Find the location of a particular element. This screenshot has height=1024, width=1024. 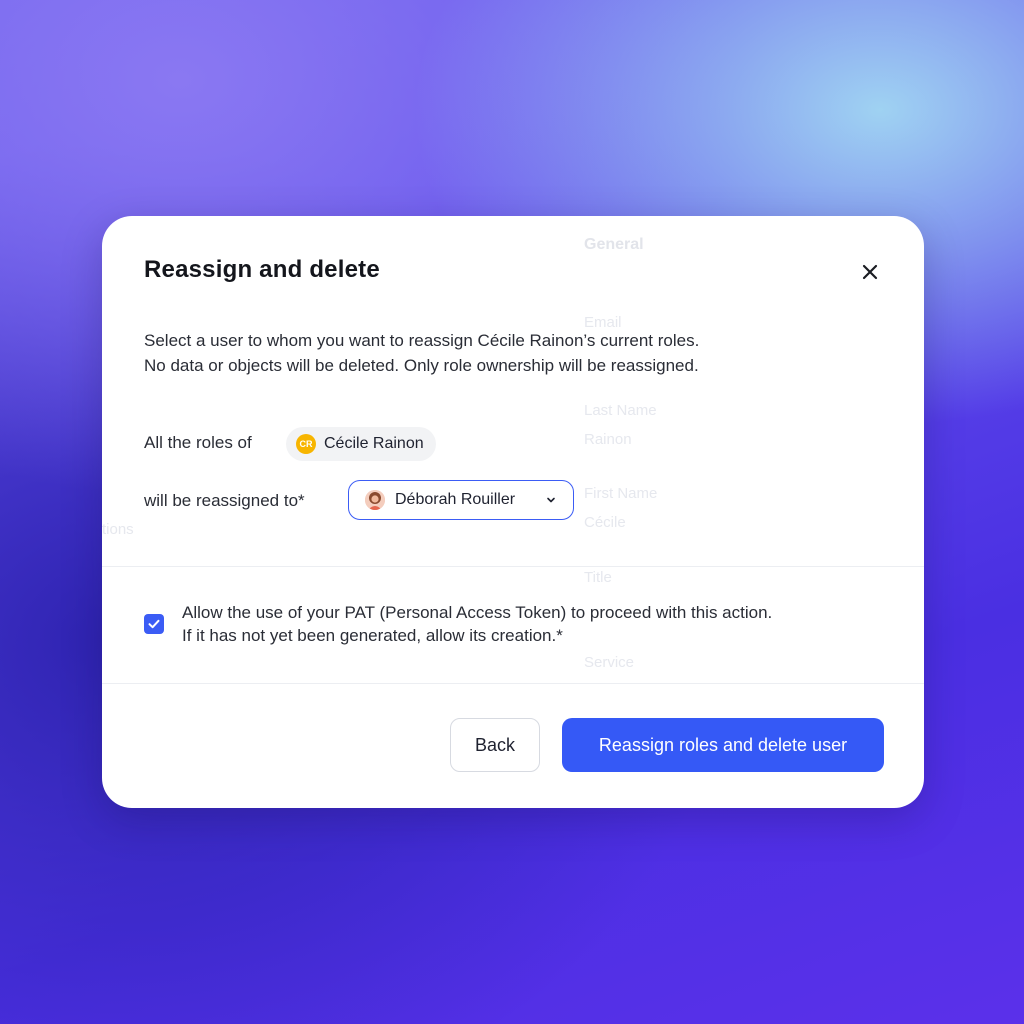

pat-consent-checkbox is located at coordinates (154, 624).